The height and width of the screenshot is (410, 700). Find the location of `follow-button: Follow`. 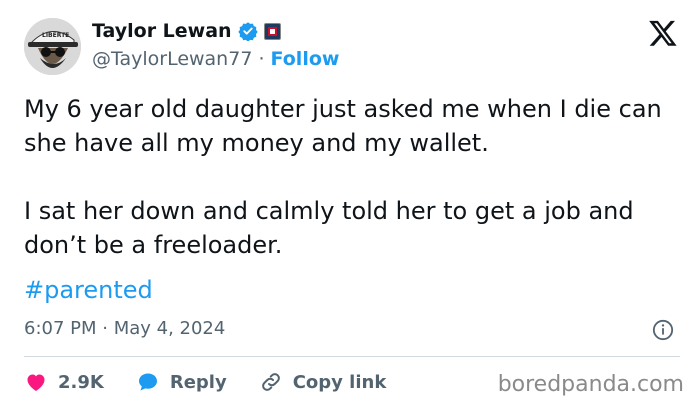

follow-button: Follow is located at coordinates (305, 59).